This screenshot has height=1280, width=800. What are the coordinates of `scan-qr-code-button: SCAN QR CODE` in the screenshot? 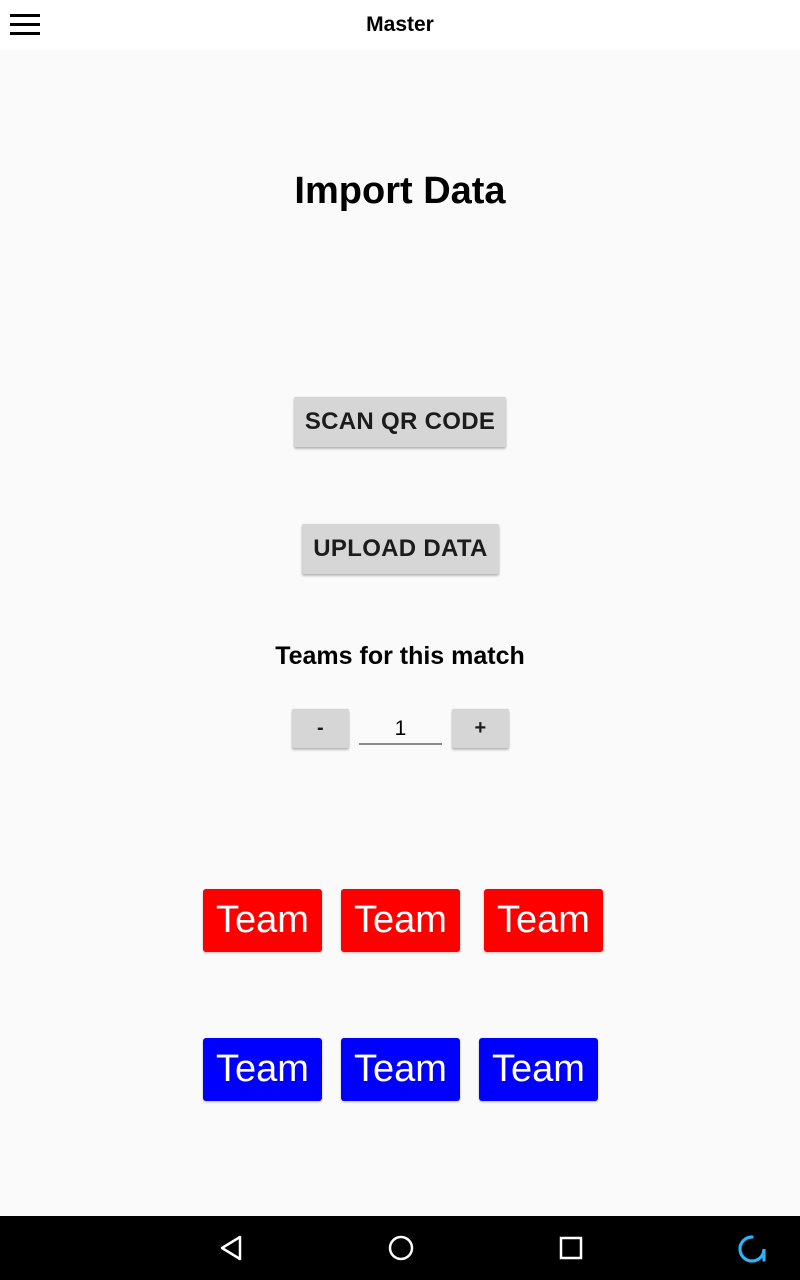 It's located at (400, 422).